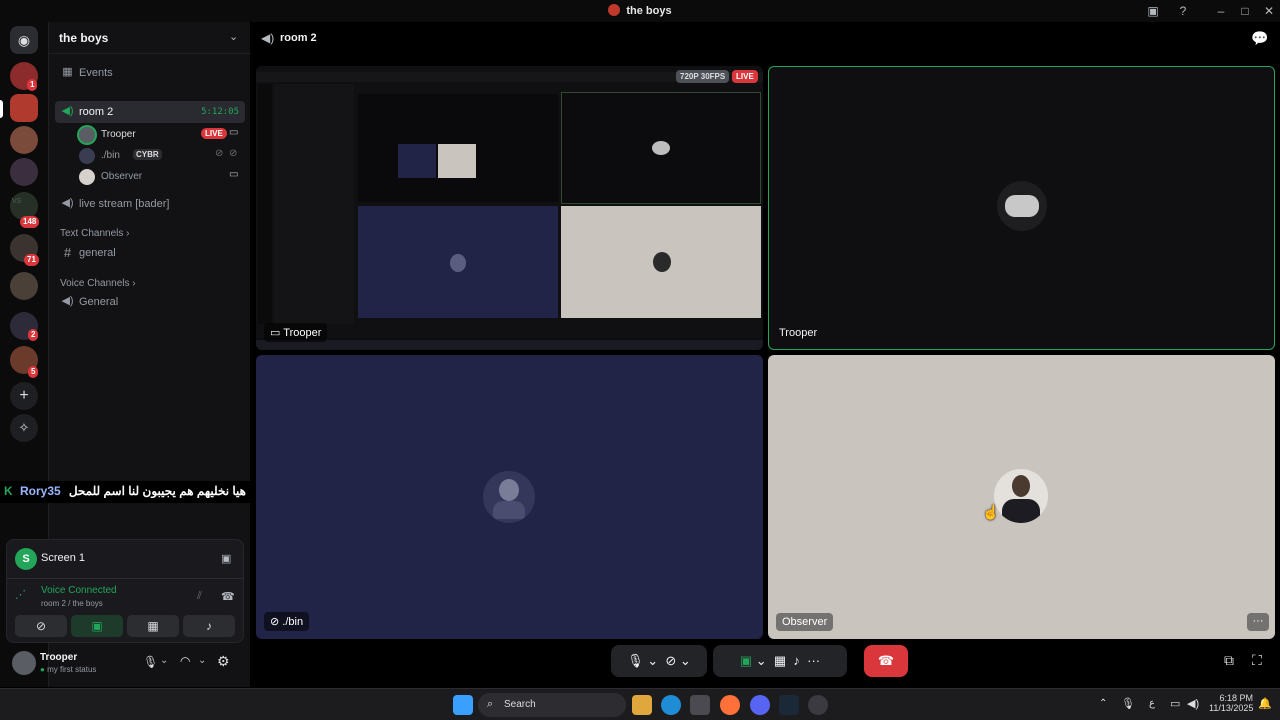 Image resolution: width=1280 pixels, height=720 pixels. I want to click on mention-badge: 148, so click(30, 222).